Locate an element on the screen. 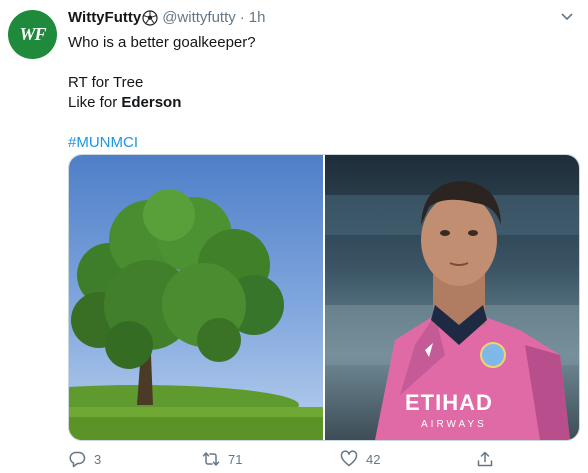 Image resolution: width=588 pixels, height=473 pixels. like-button: 42 is located at coordinates (360, 459).